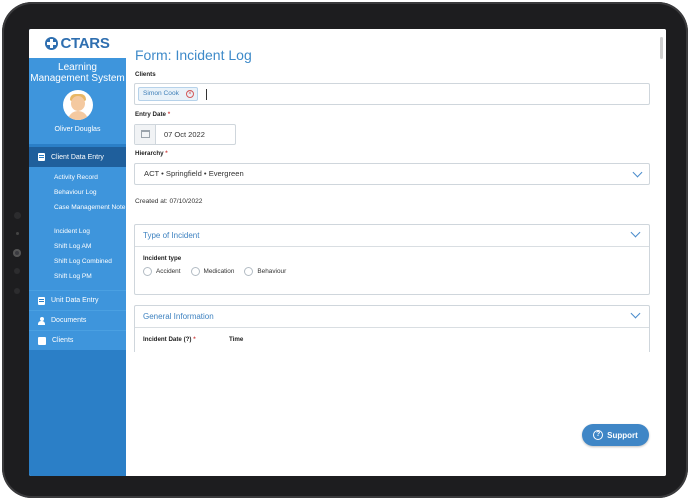 This screenshot has width=689, height=500. I want to click on person-icon, so click(41, 320).